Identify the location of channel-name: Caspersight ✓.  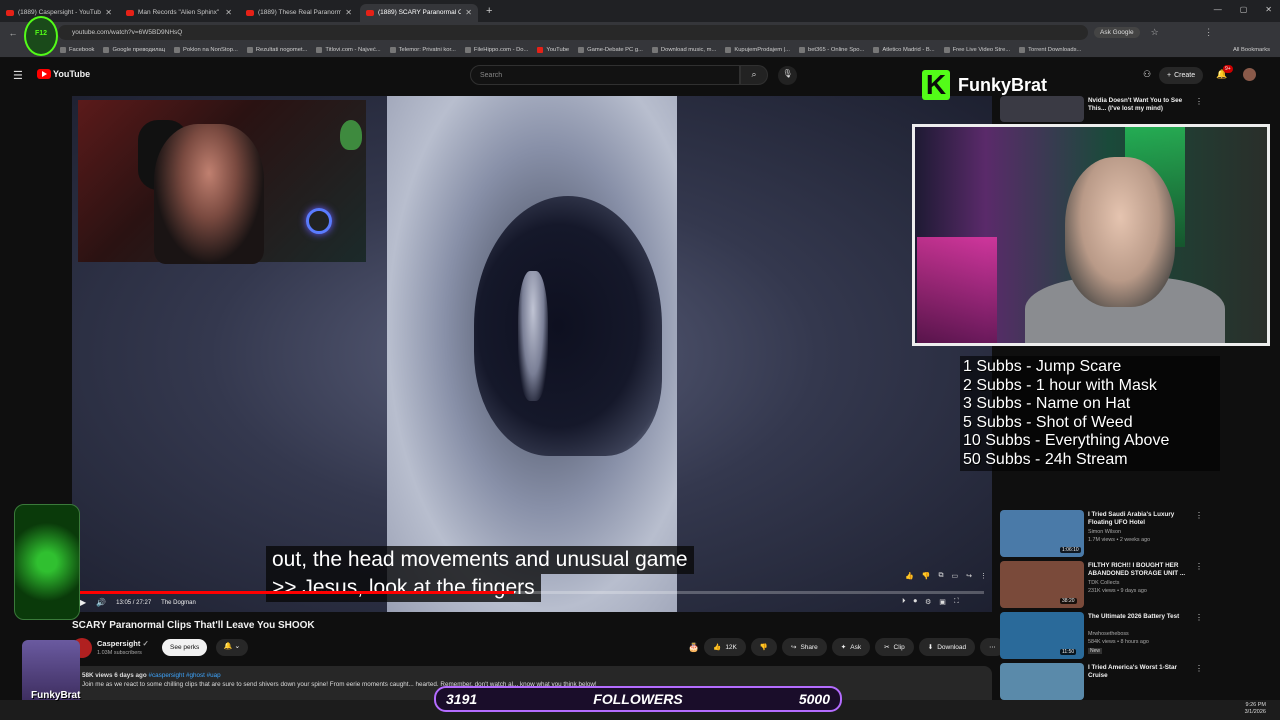
(123, 643).